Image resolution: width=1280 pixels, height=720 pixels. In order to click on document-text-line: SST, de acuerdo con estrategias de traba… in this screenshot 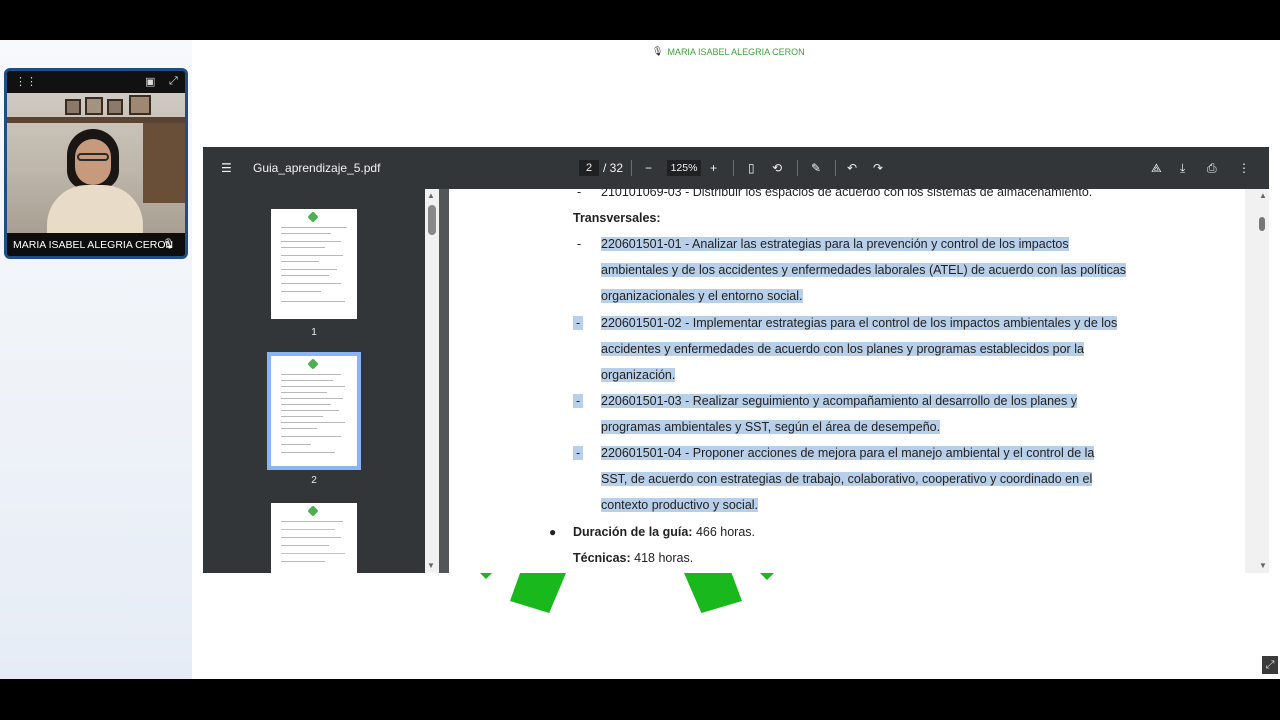, I will do `click(847, 479)`.